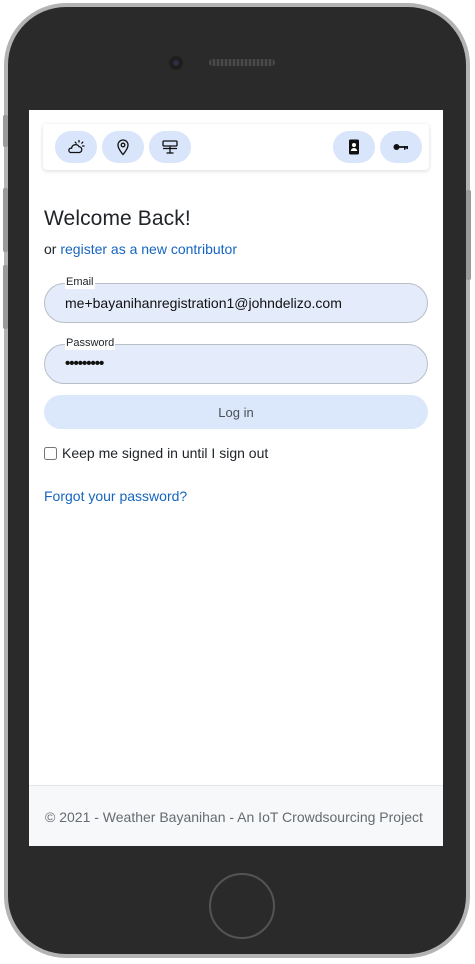  What do you see at coordinates (52, 249) in the screenshot?
I see `register-prefix: or` at bounding box center [52, 249].